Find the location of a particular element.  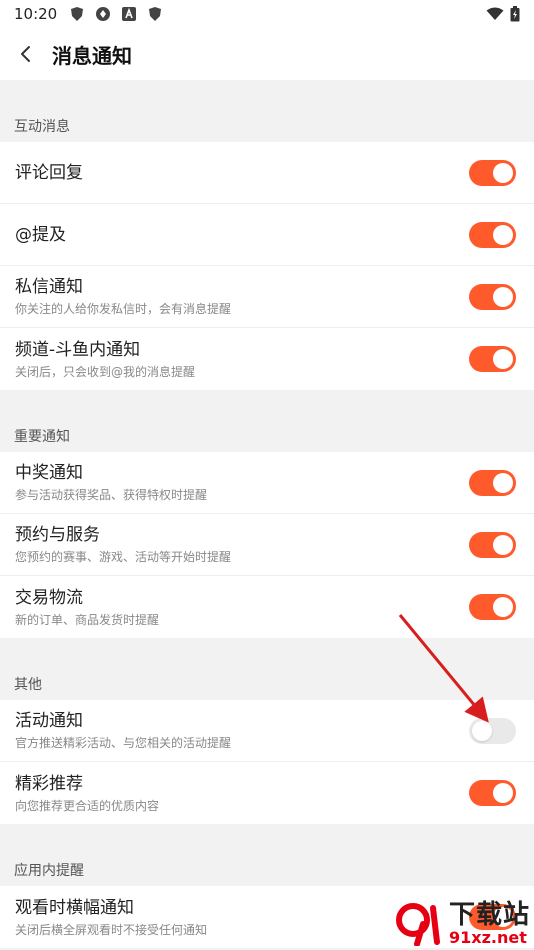

a-letter-icon is located at coordinates (129, 14).